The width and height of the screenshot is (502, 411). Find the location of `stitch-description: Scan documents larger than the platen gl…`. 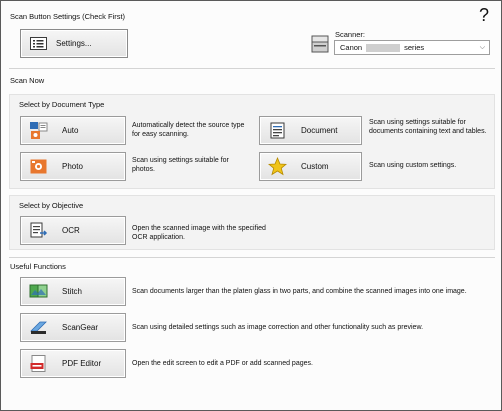

stitch-description: Scan documents larger than the platen gl… is located at coordinates (299, 291).